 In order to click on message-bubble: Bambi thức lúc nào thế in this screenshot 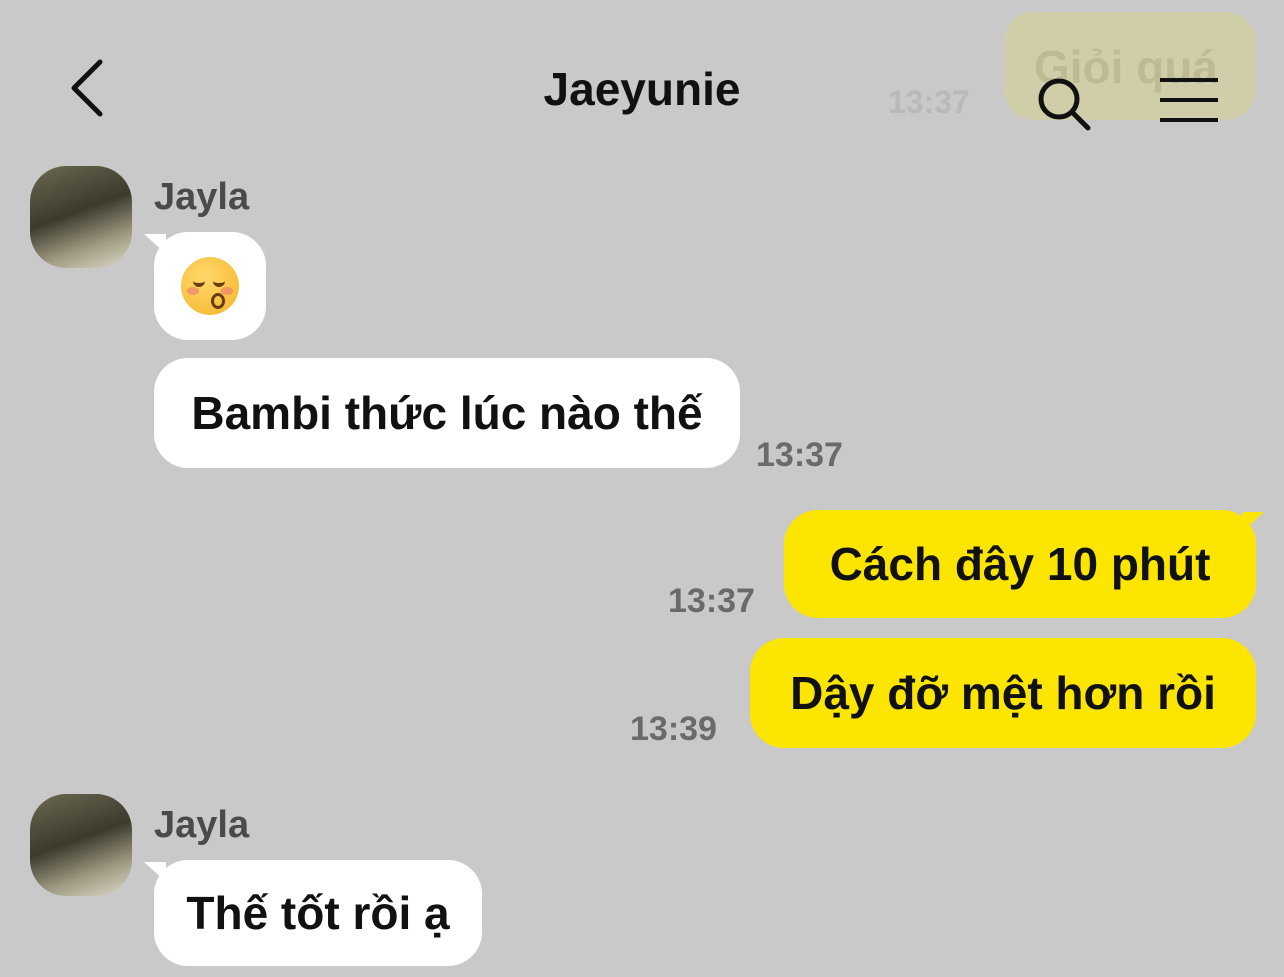, I will do `click(447, 413)`.